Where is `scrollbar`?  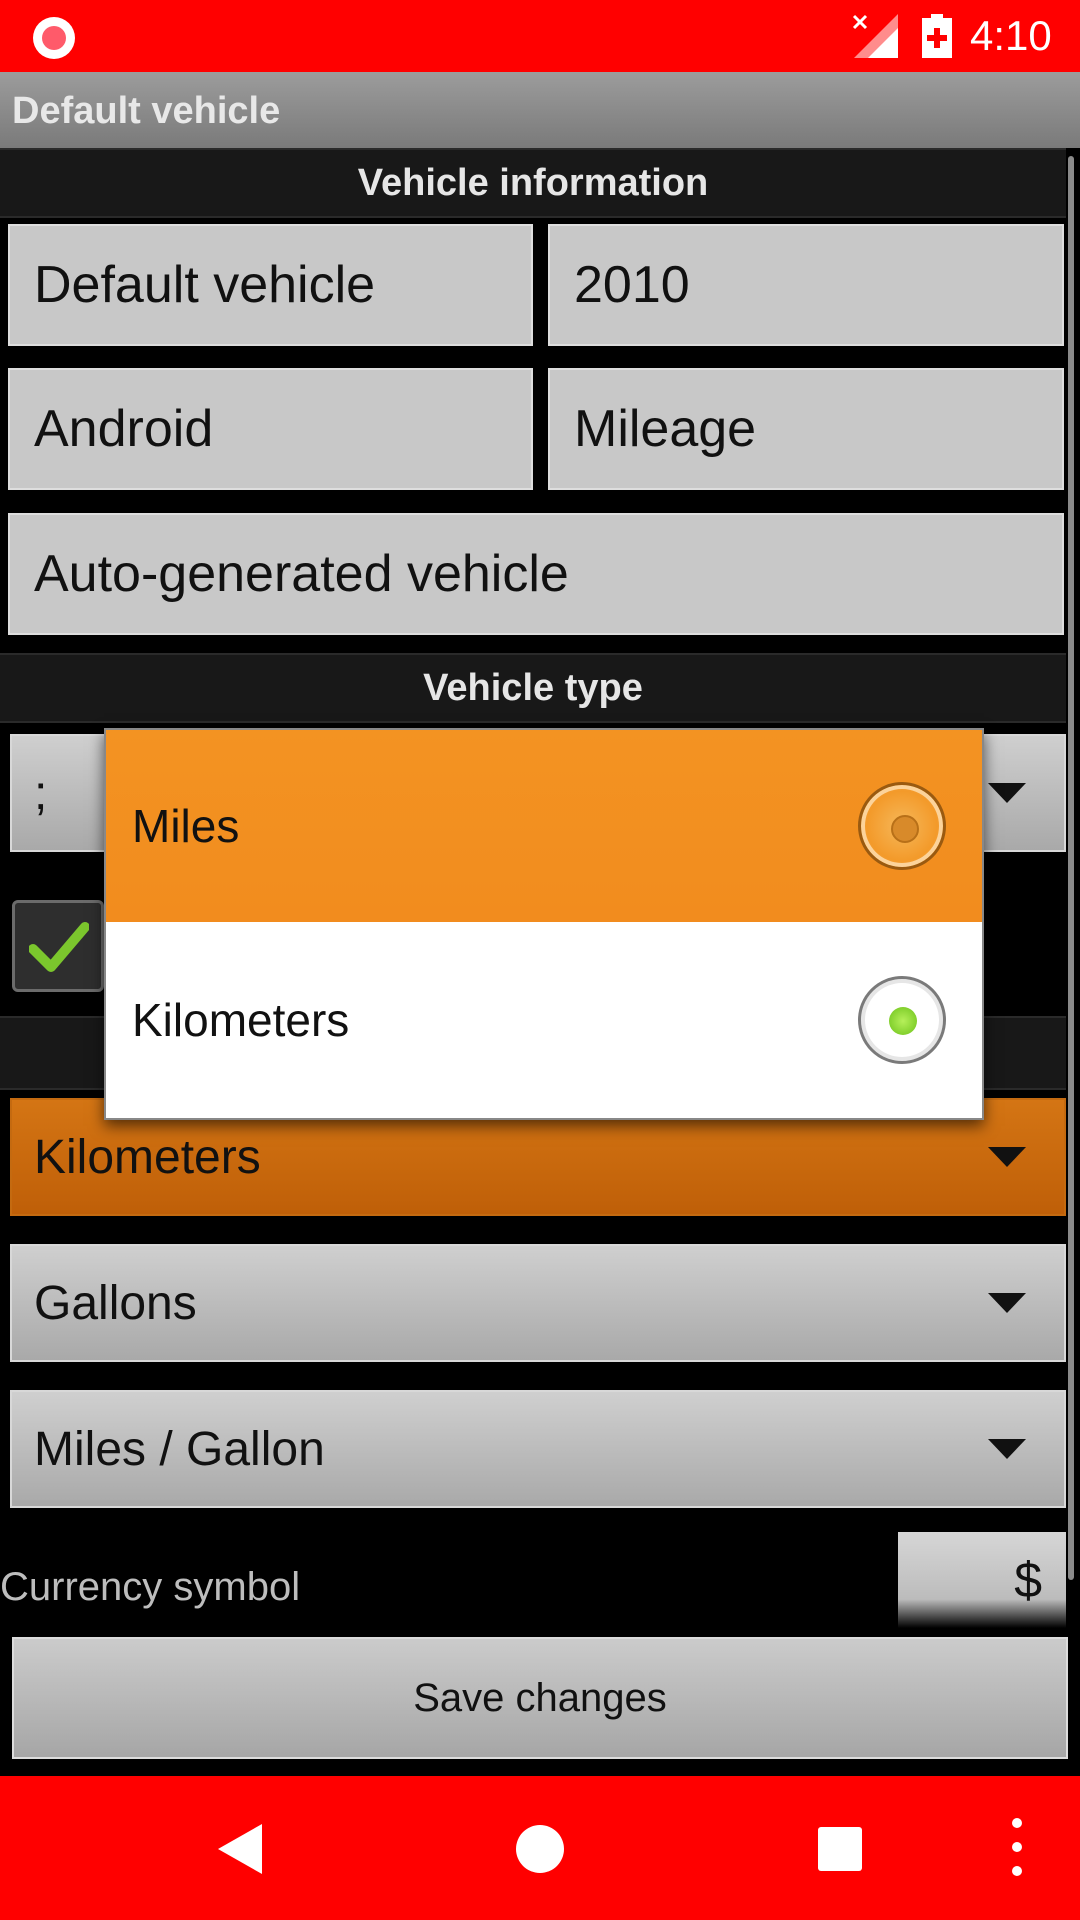
scrollbar is located at coordinates (1071, 868).